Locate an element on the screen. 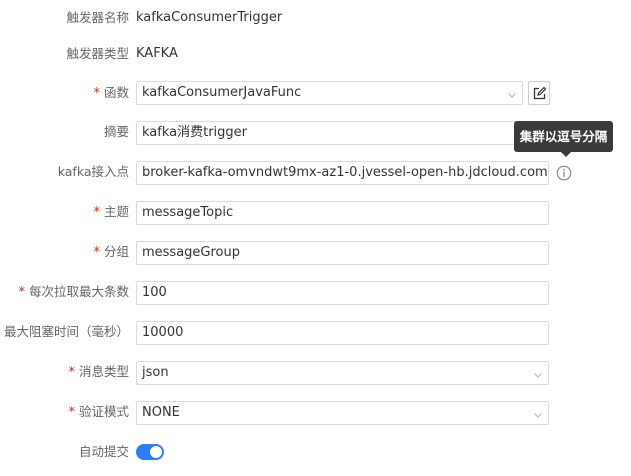 The width and height of the screenshot is (631, 476). group-label-text: 分组 is located at coordinates (116, 251).